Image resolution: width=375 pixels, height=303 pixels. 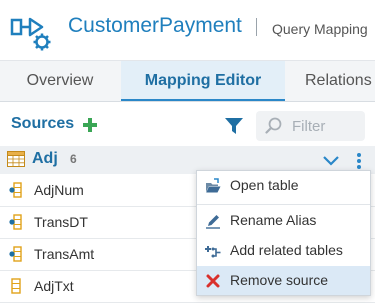 What do you see at coordinates (234, 126) in the screenshot?
I see `funnel-filter-icon` at bounding box center [234, 126].